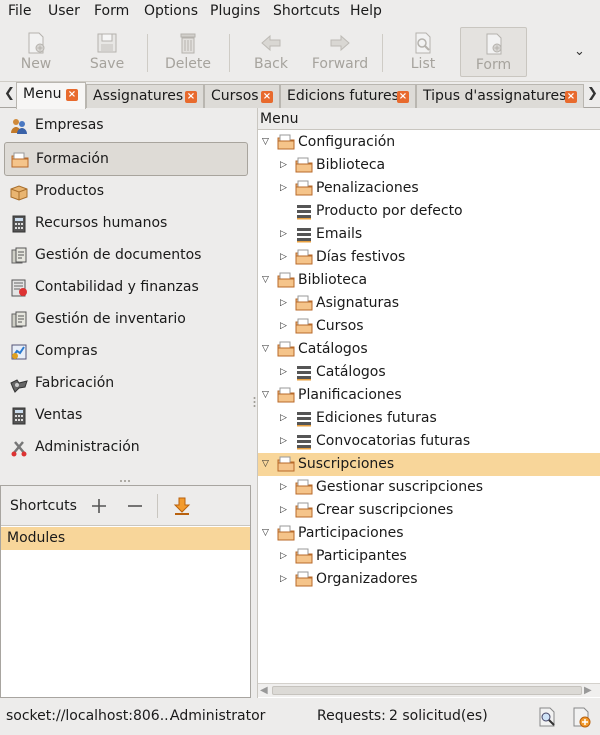 This screenshot has height=735, width=600. What do you see at coordinates (366, 11) in the screenshot?
I see `menu-help: Help` at bounding box center [366, 11].